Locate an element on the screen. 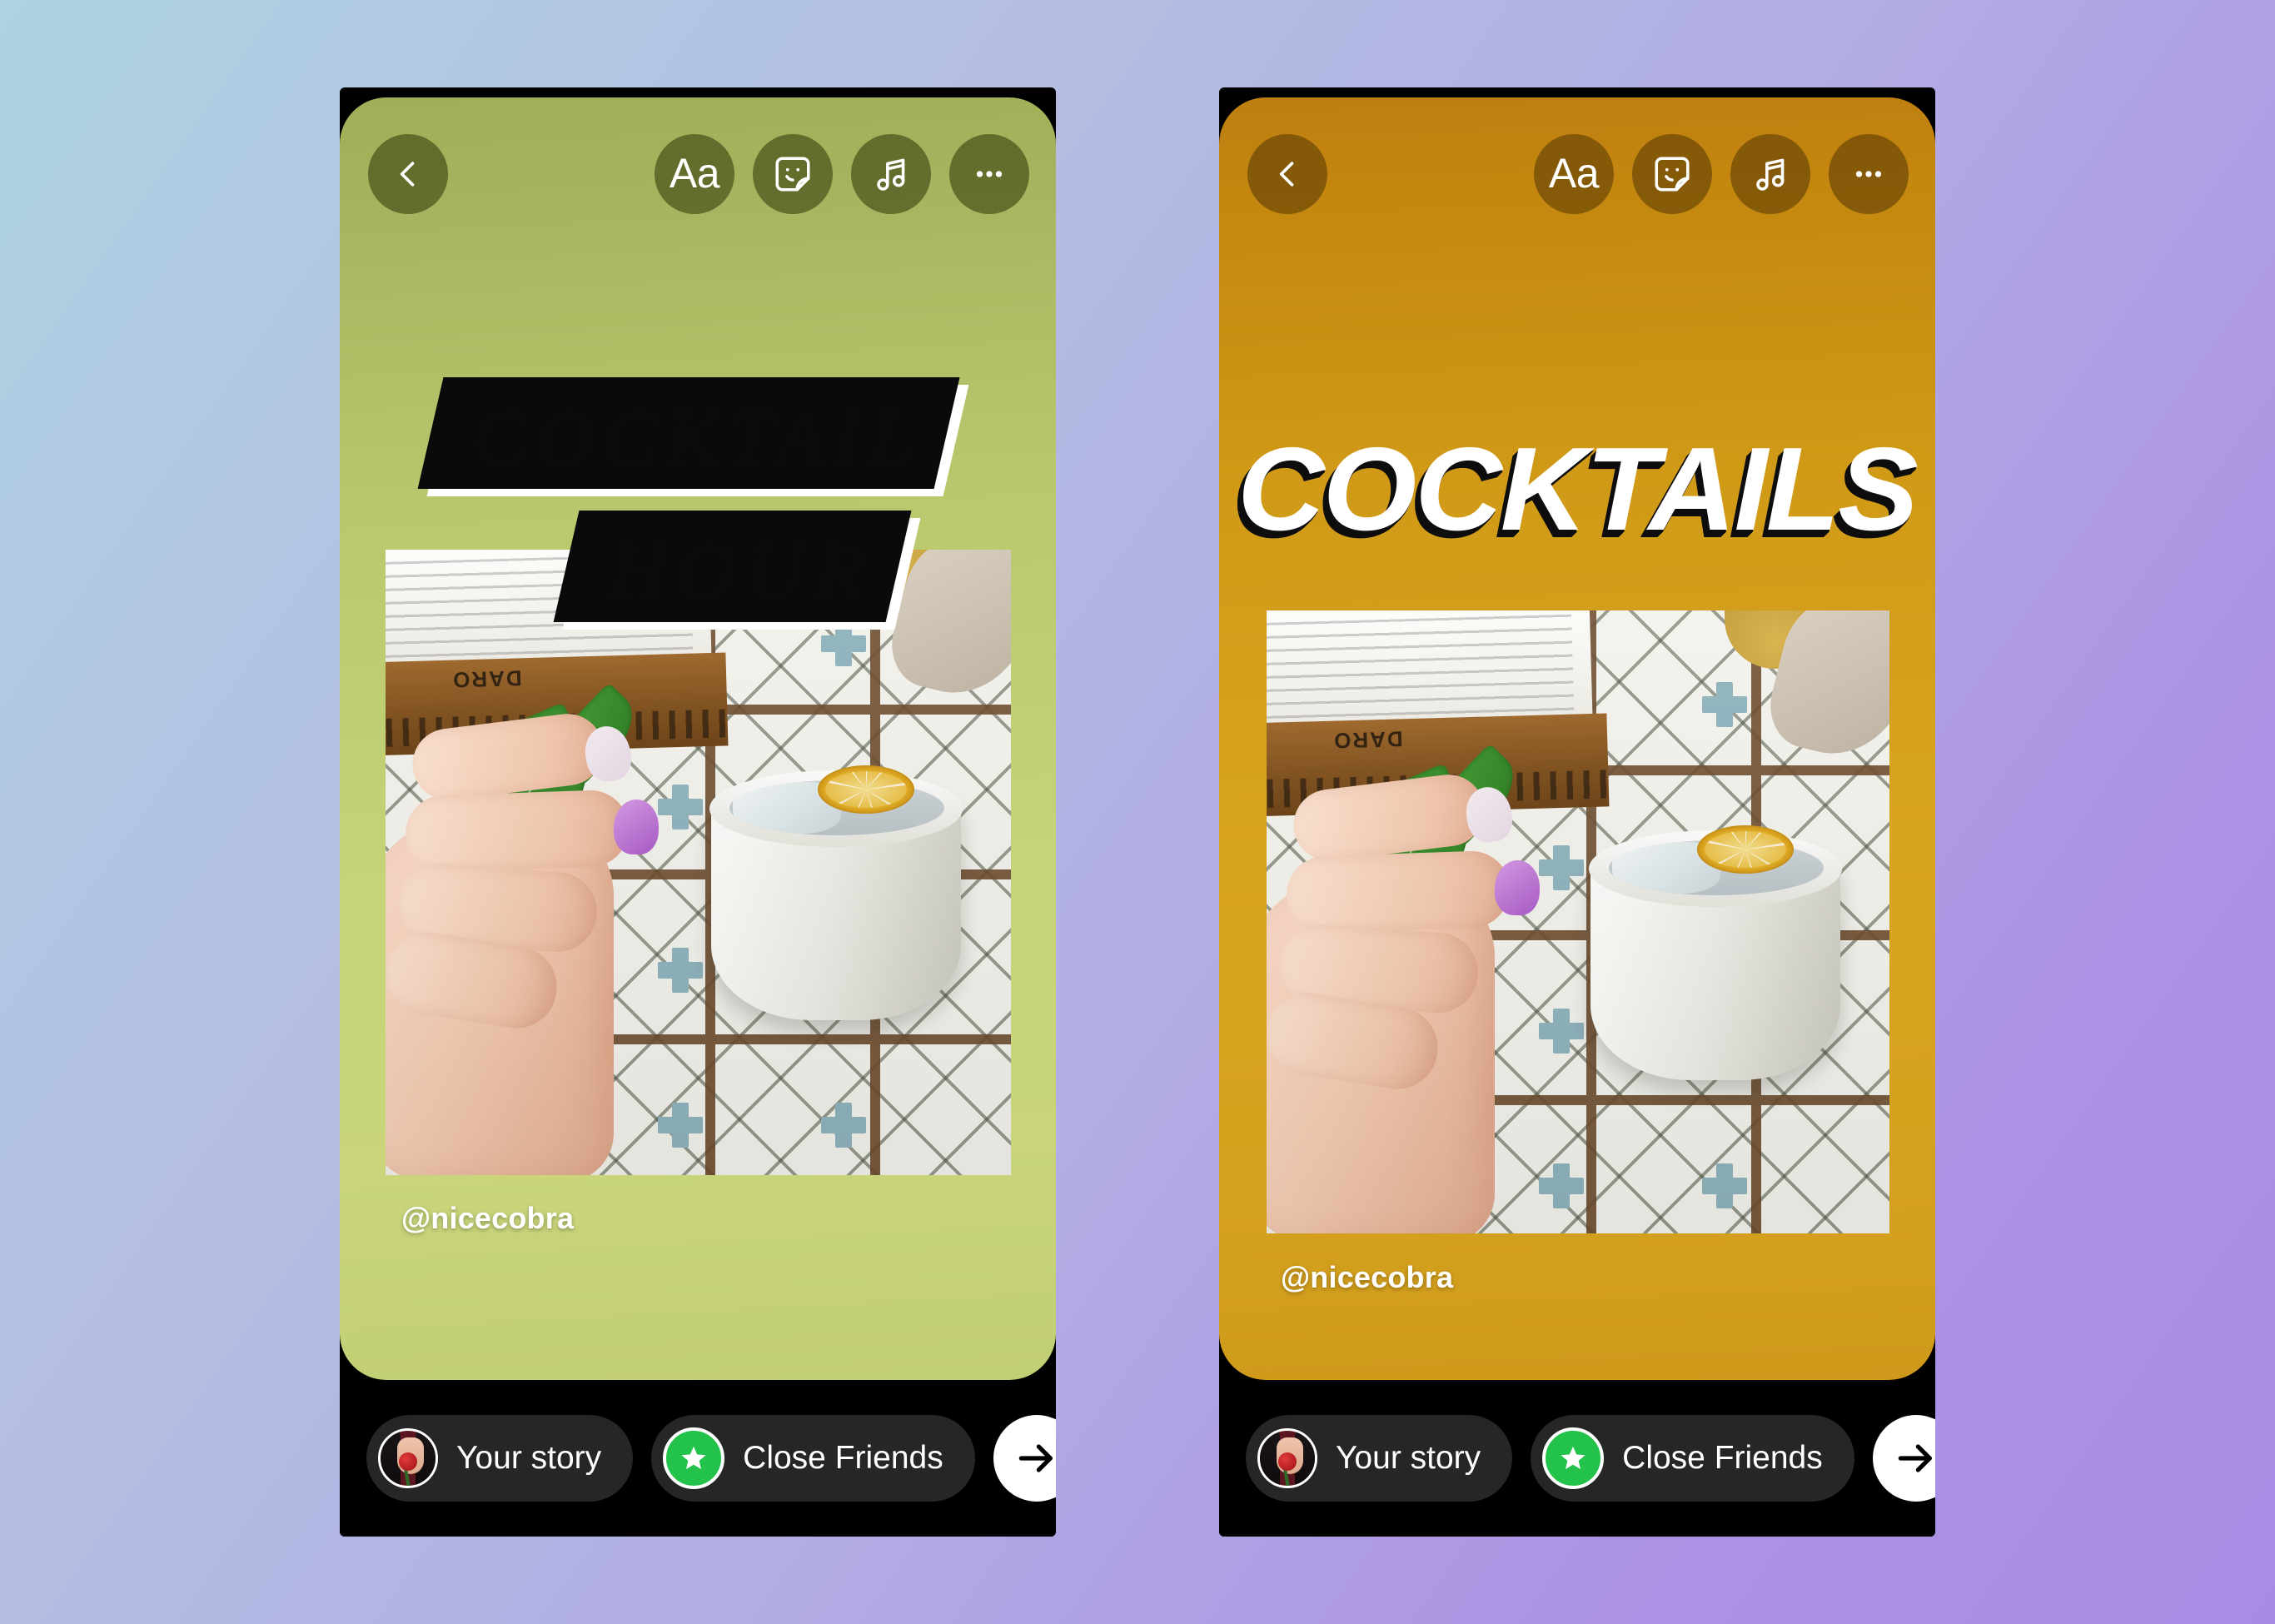 Image resolution: width=2275 pixels, height=1624 pixels. story-photo-amber: DARO is located at coordinates (1578, 922).